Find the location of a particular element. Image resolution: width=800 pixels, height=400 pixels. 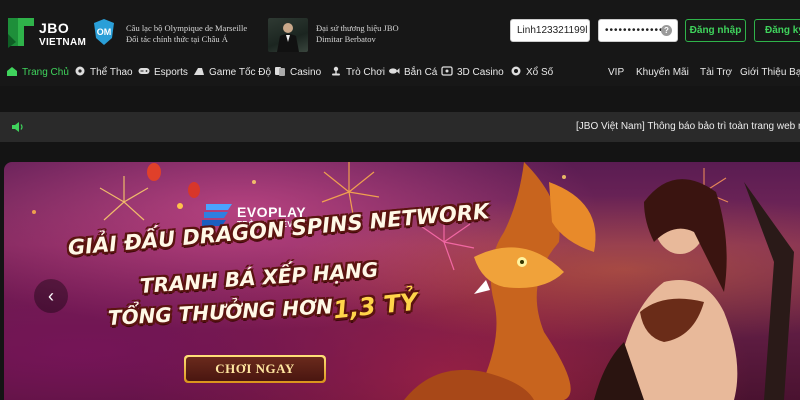

nav-item-3d-casino: 3D Casino is located at coordinates (472, 73).